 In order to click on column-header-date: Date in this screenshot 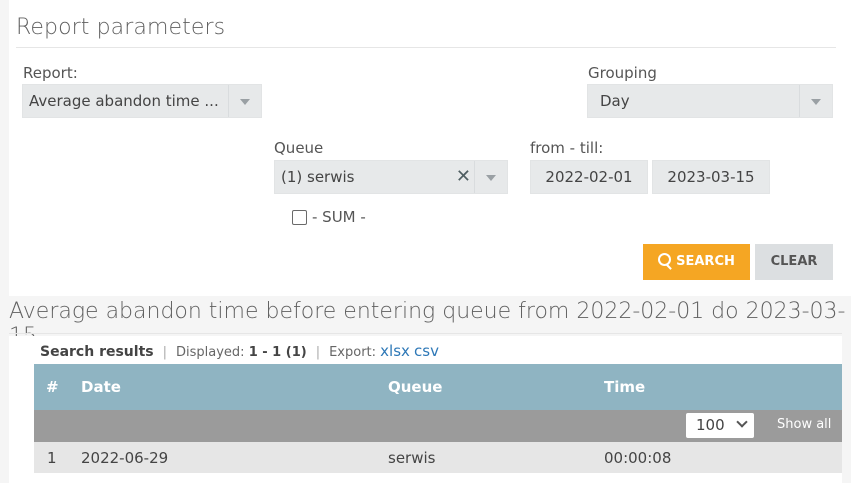, I will do `click(101, 387)`.